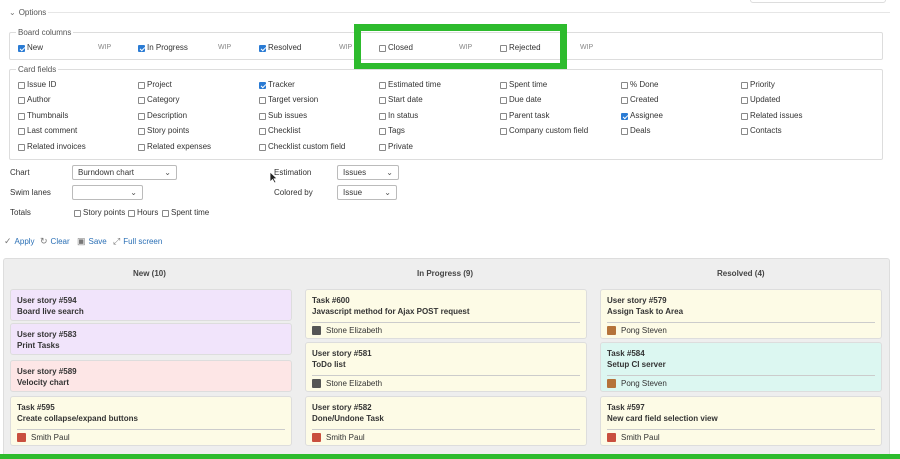 The height and width of the screenshot is (459, 900). I want to click on issue-card: User story #581 ToDo list Stone Elizabeth, so click(446, 367).